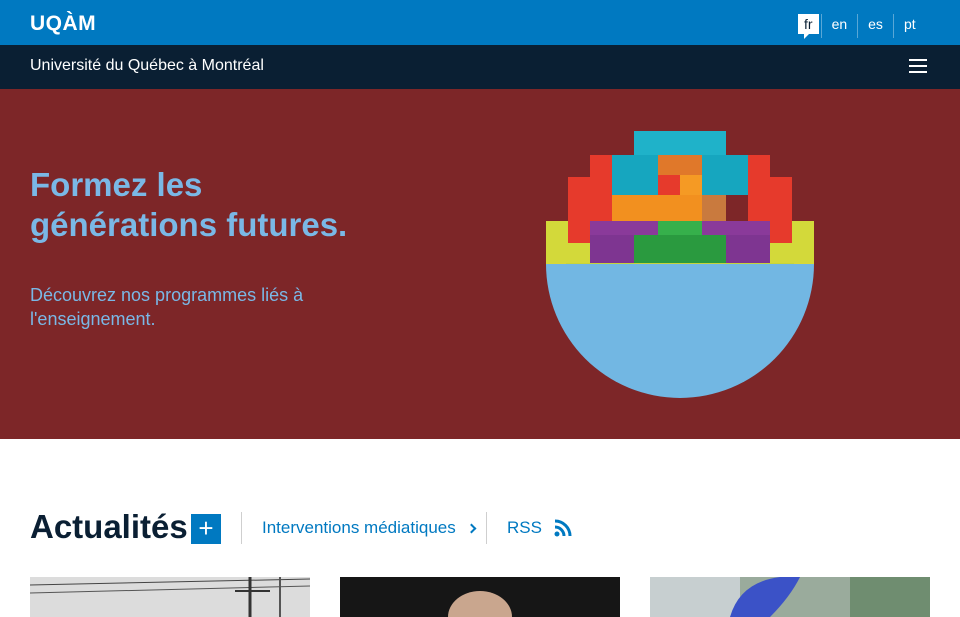  I want to click on uqam-logo: UQÀM, so click(63, 24).